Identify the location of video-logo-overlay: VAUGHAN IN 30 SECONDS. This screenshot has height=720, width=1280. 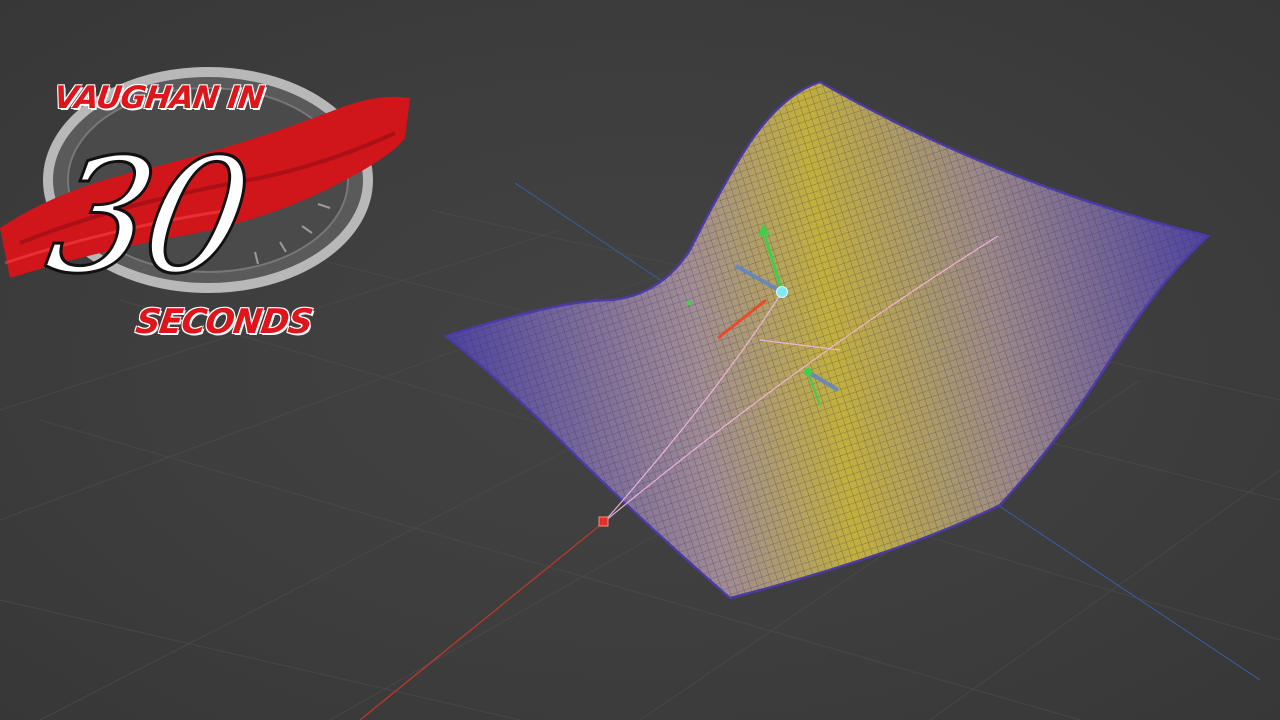
(210, 190).